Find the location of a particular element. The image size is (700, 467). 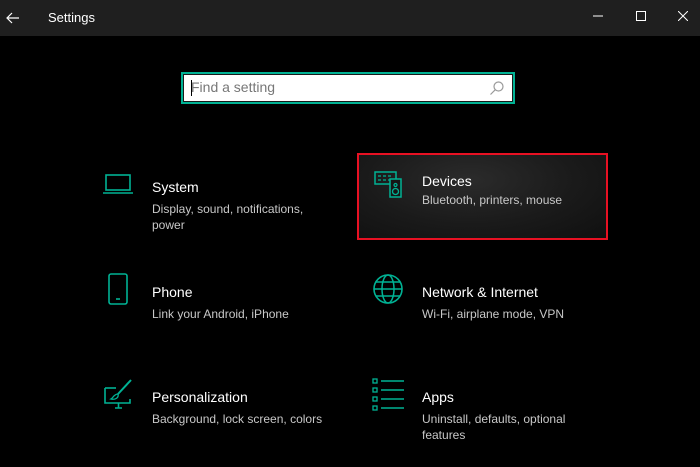

back-arrow-icon is located at coordinates (12, 18).